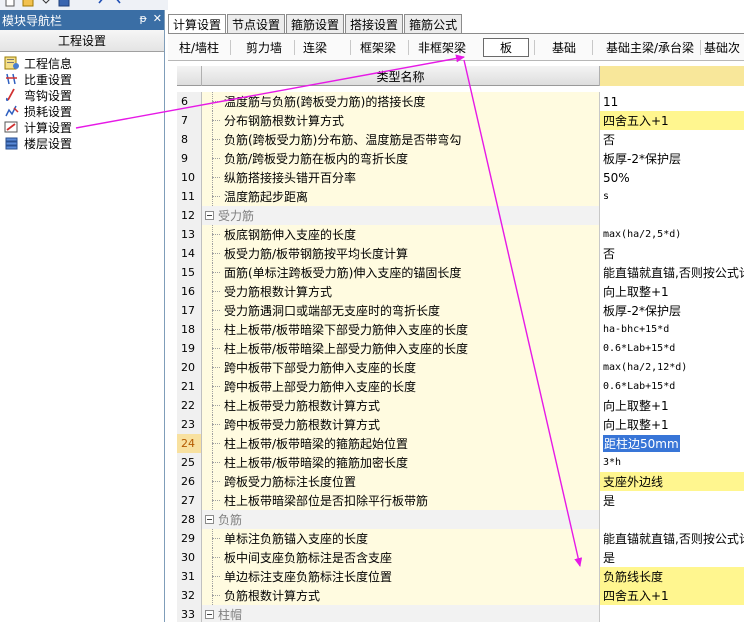  What do you see at coordinates (142, 18) in the screenshot?
I see `pin-icon: ᵽ` at bounding box center [142, 18].